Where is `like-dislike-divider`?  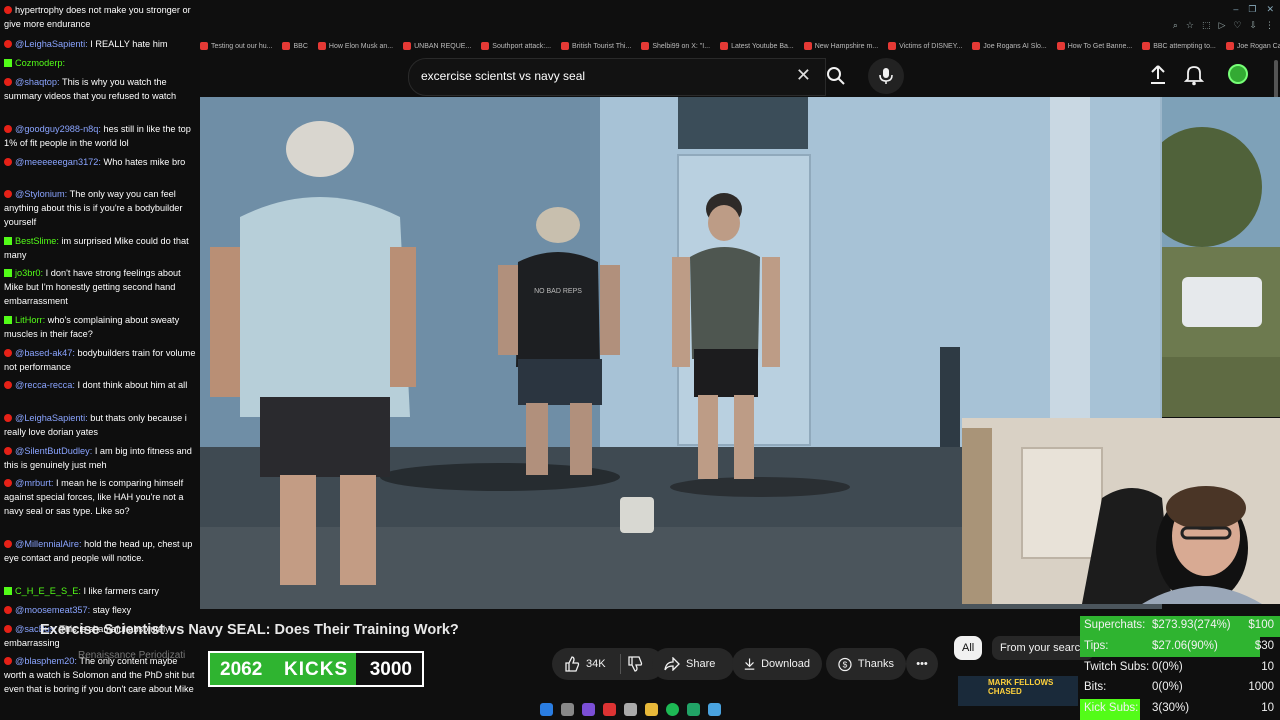
like-dislike-divider is located at coordinates (620, 664).